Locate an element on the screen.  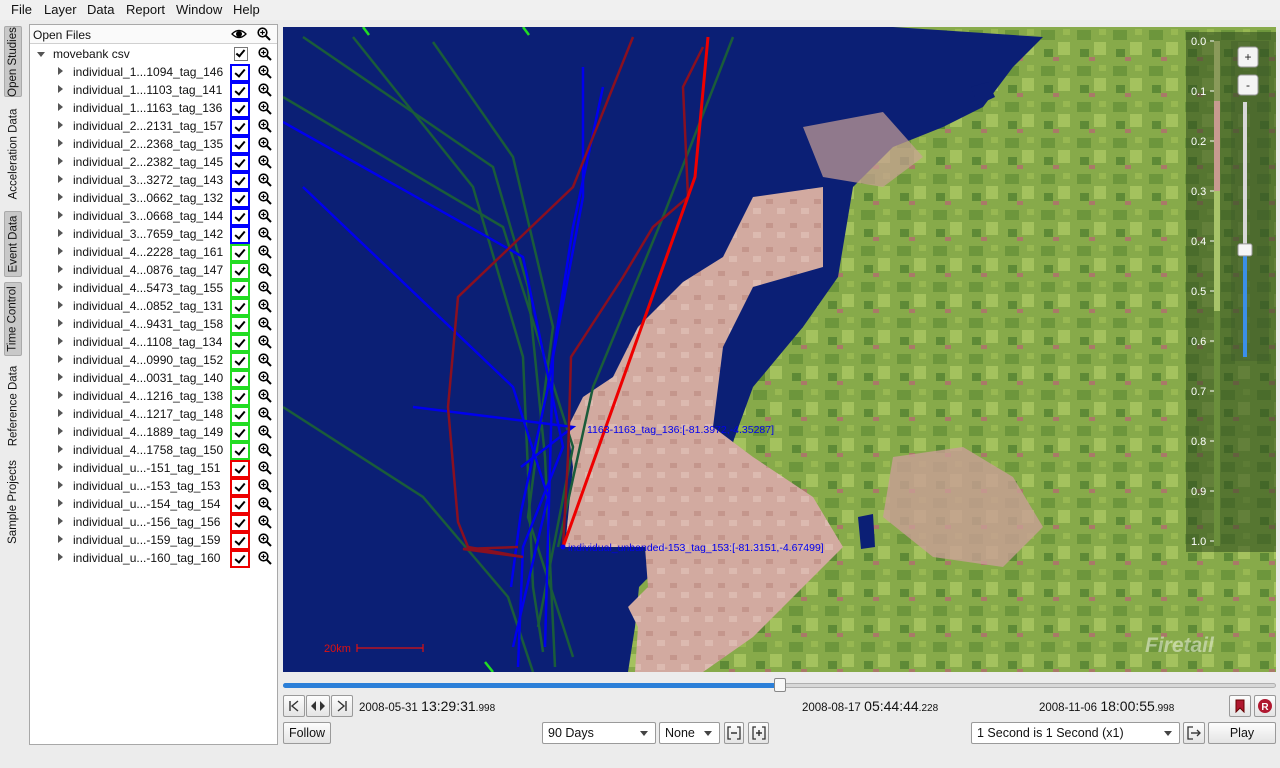
menu-help: Help is located at coordinates (246, 9).